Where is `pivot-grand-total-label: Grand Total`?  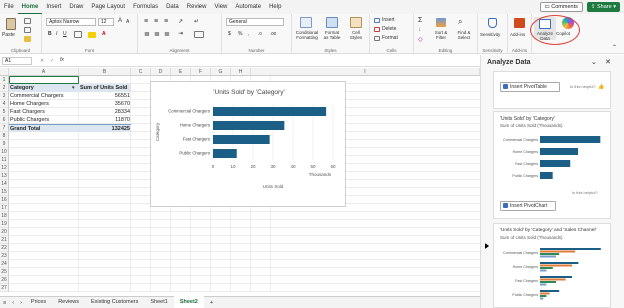 pivot-grand-total-label: Grand Total is located at coordinates (44, 128).